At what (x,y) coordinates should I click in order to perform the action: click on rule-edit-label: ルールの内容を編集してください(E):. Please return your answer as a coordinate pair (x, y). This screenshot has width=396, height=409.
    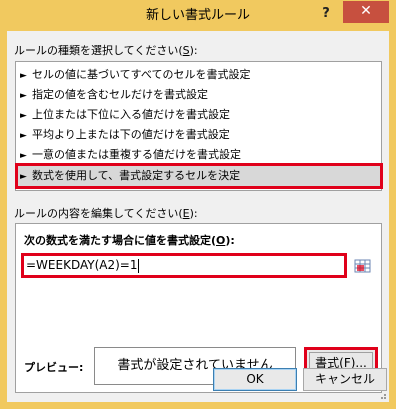
    Looking at the image, I should click on (106, 213).